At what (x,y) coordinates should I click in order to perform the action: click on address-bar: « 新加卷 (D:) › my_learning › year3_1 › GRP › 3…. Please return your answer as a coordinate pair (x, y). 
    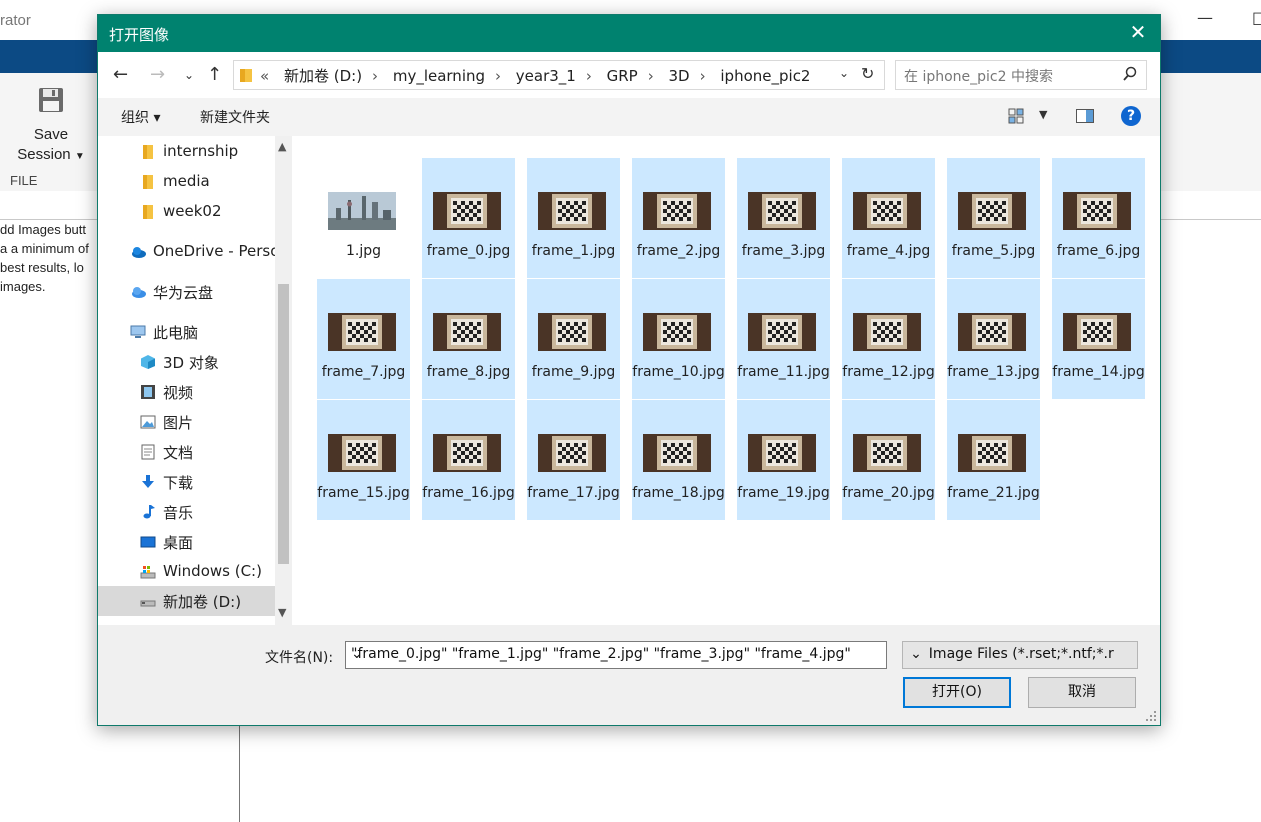
    Looking at the image, I should click on (559, 75).